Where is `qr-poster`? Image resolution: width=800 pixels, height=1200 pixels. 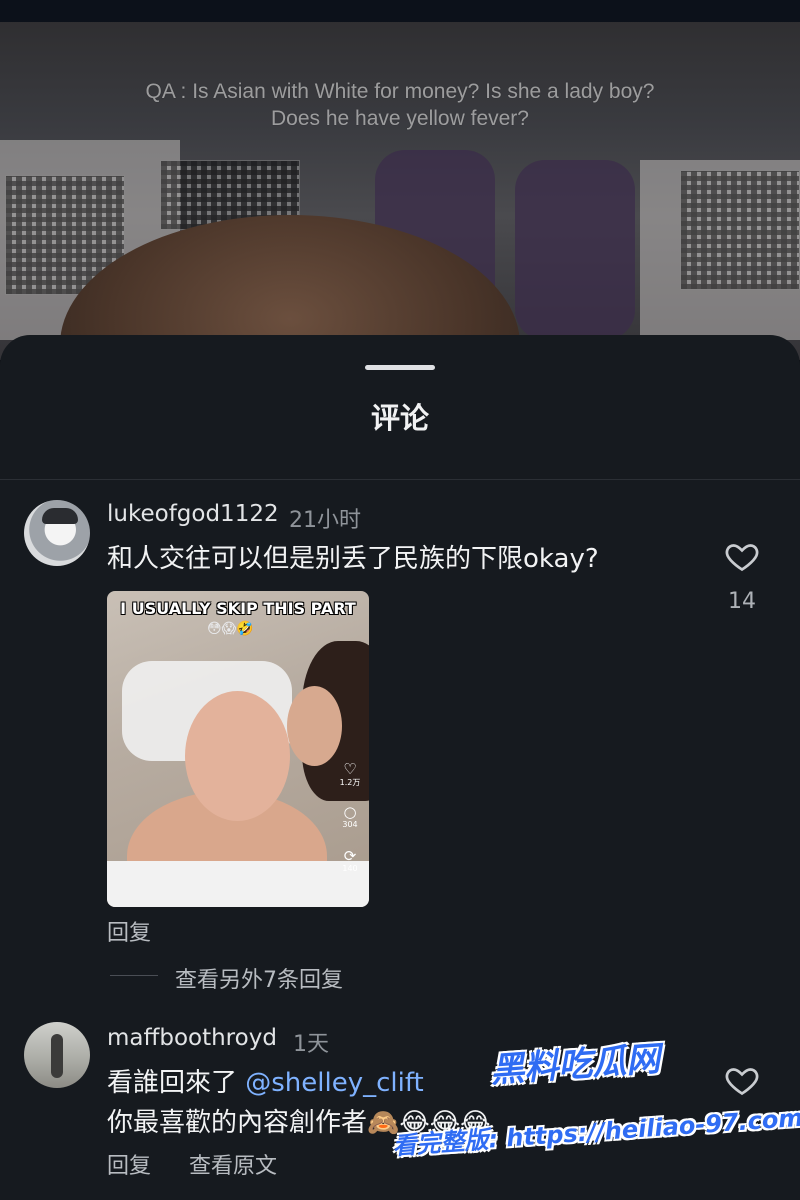
qr-poster is located at coordinates (740, 230).